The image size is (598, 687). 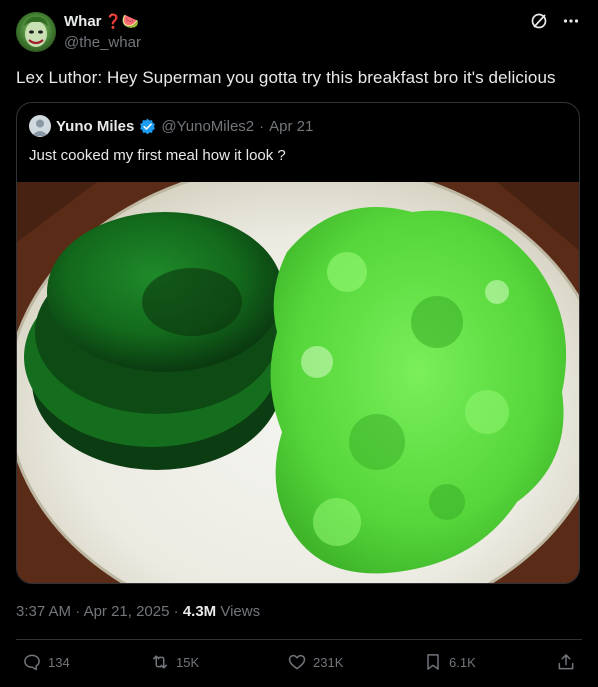 I want to click on quoted-author-avatar, so click(x=40, y=126).